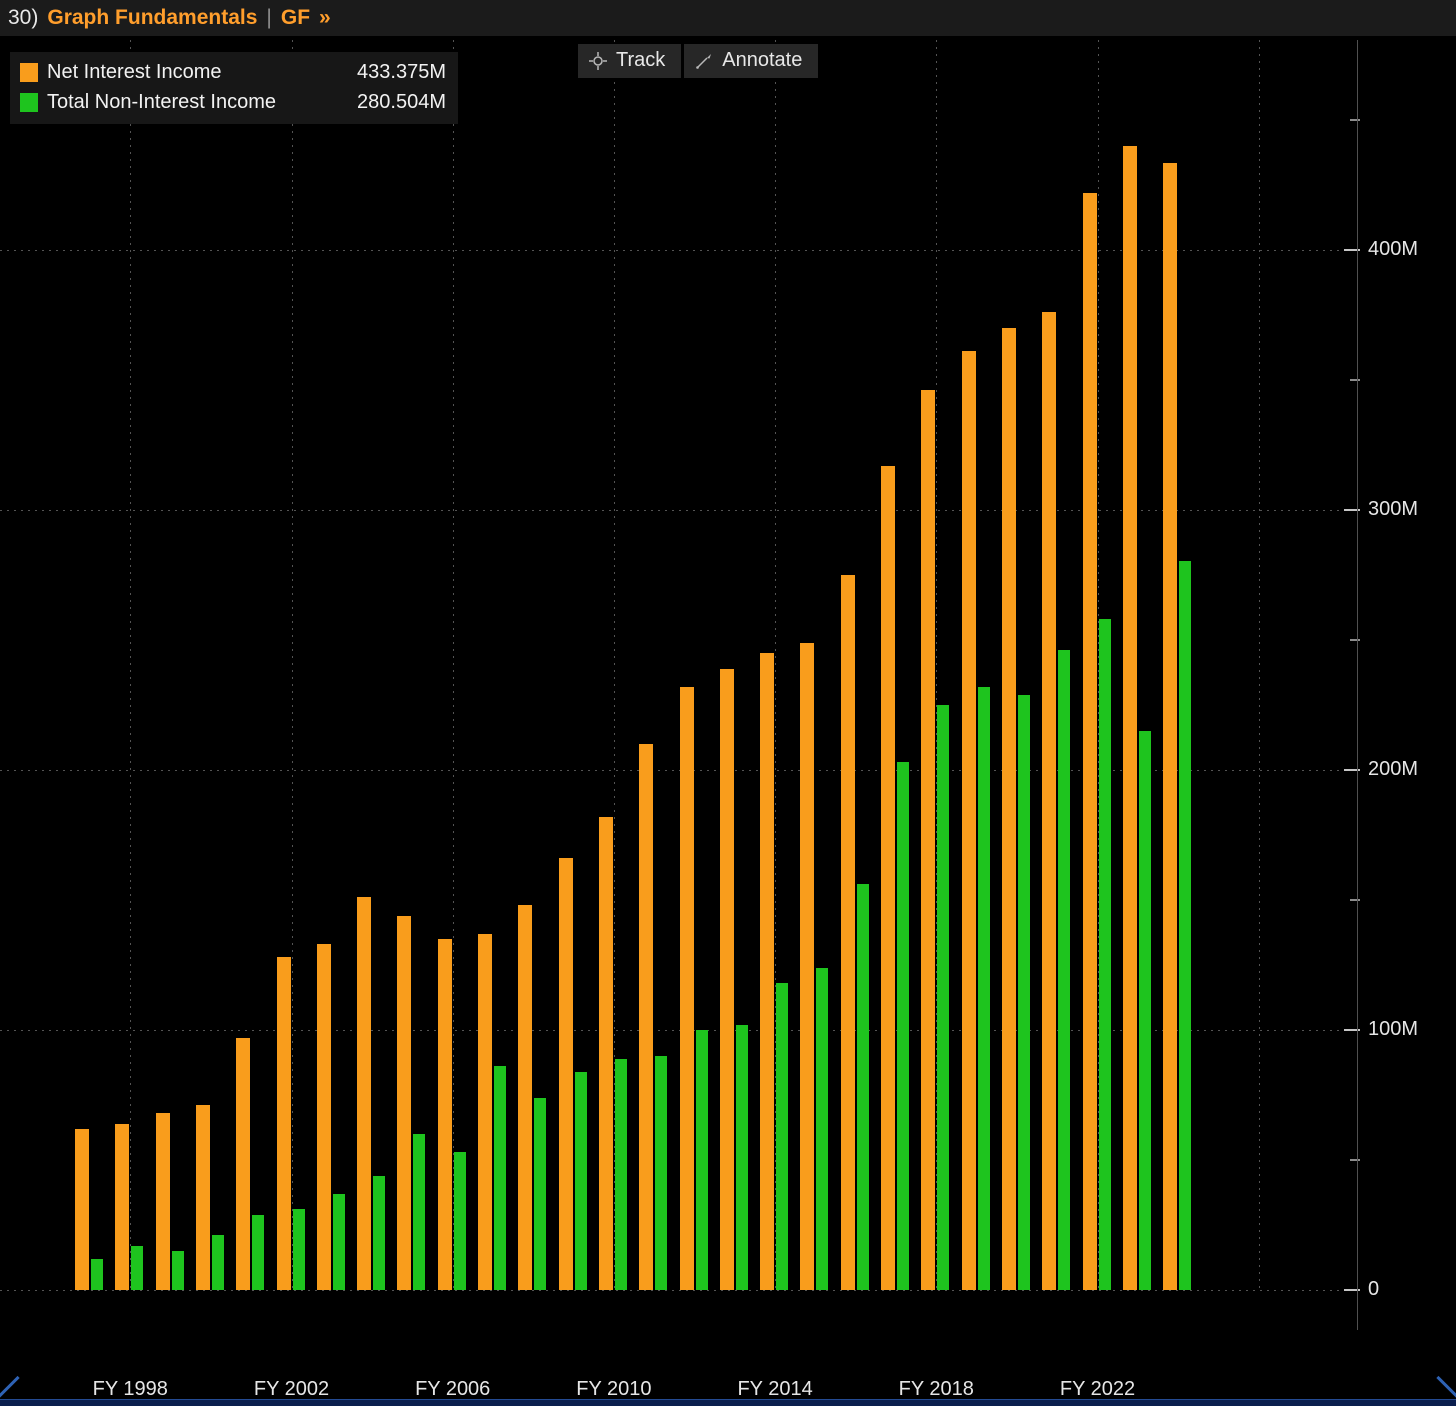 The height and width of the screenshot is (1406, 1456). What do you see at coordinates (152, 17) in the screenshot?
I see `page-title: Graph Fundamentals` at bounding box center [152, 17].